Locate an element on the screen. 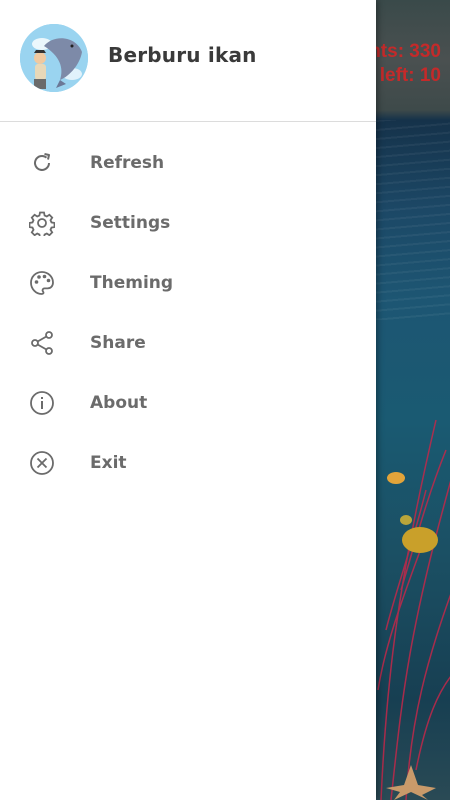 The height and width of the screenshot is (800, 450). refresh-icon is located at coordinates (42, 163).